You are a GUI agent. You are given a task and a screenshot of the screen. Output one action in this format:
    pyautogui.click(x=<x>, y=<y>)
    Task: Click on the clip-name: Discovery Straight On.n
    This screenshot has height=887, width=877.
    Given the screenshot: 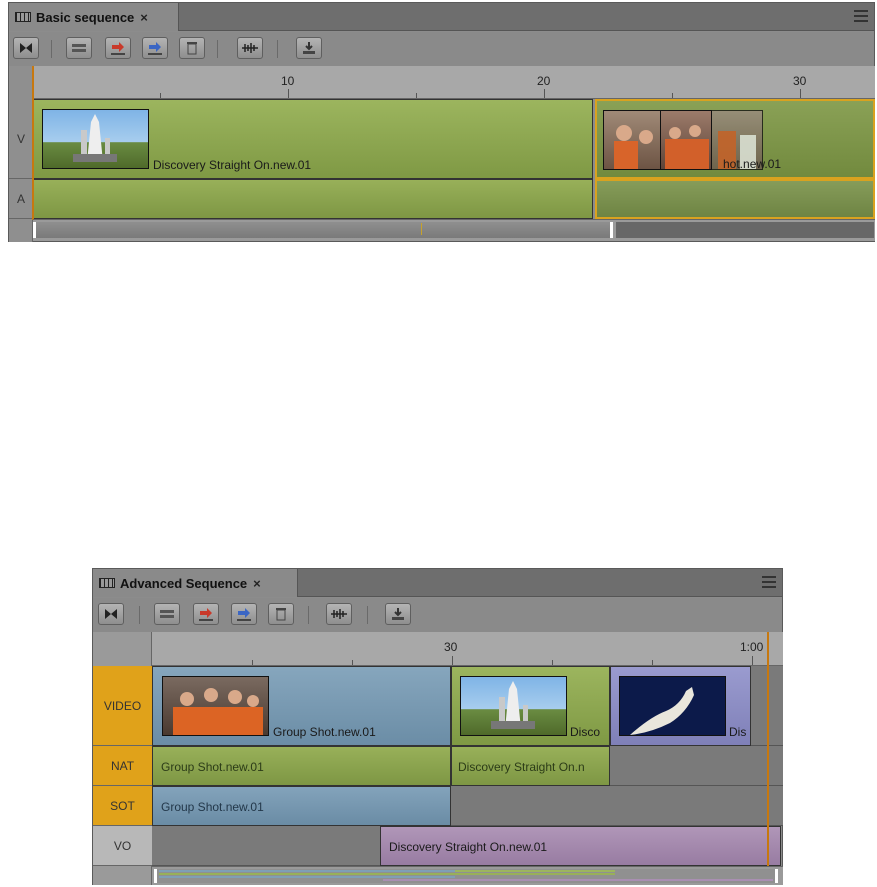 What is the action you would take?
    pyautogui.click(x=521, y=767)
    